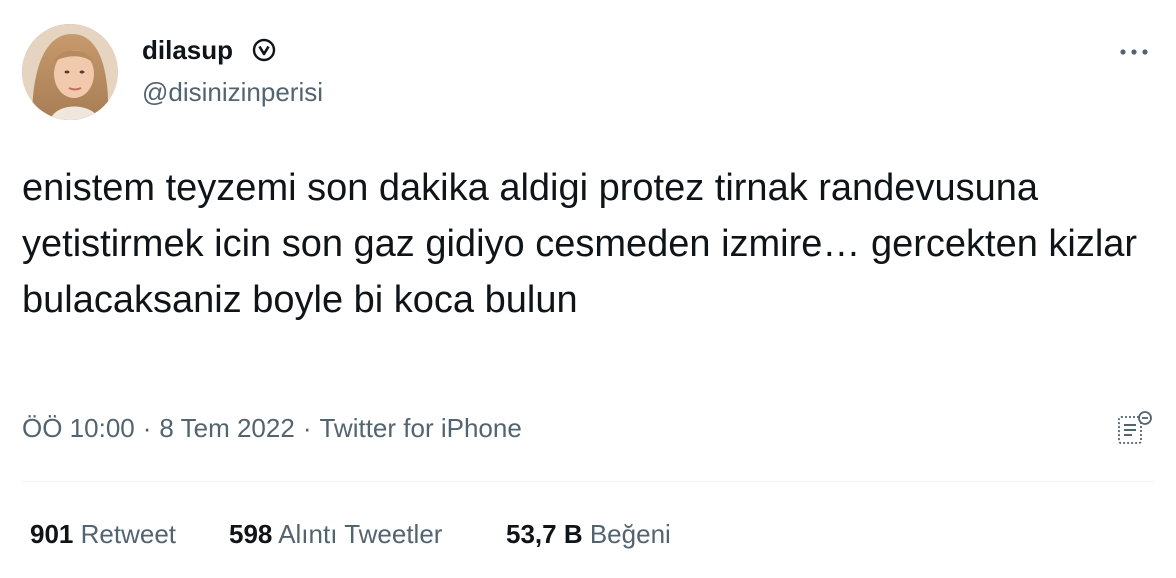 The width and height of the screenshot is (1176, 578). What do you see at coordinates (226, 428) in the screenshot?
I see `tweet-date: 8 Tem 2022` at bounding box center [226, 428].